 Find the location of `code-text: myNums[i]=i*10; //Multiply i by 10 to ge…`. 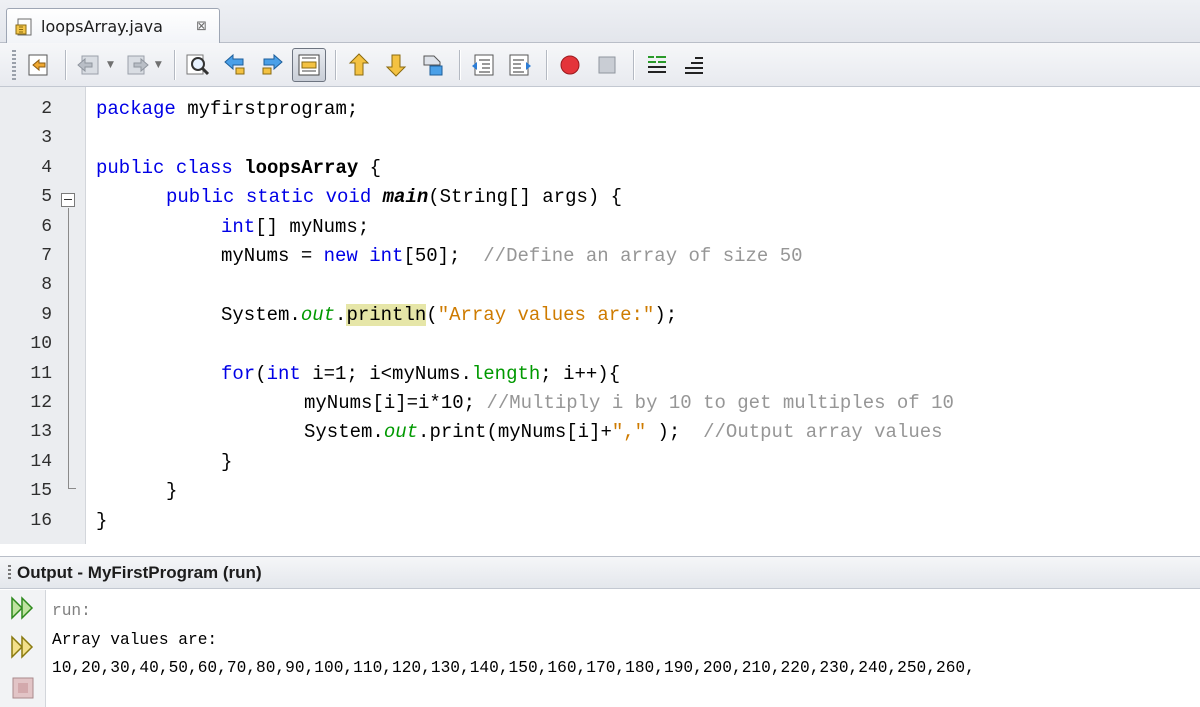

code-text: myNums[i]=i*10; //Multiply i by 10 to ge… is located at coordinates (629, 403).